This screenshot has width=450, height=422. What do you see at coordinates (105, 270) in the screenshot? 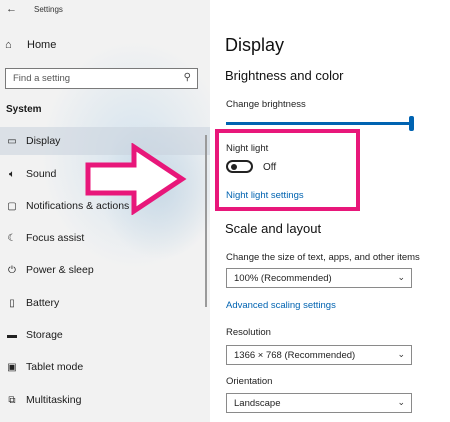
I see `sidebar-item-power-sleep: ⏻ Power & sleep` at bounding box center [105, 270].